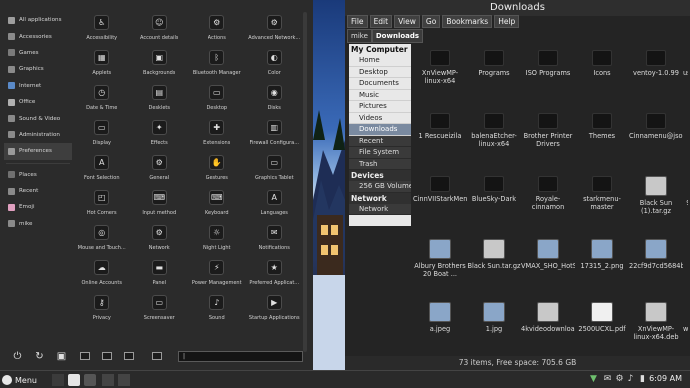  Describe the element at coordinates (90, 380) in the screenshot. I see `files-launcher-icon` at that location.